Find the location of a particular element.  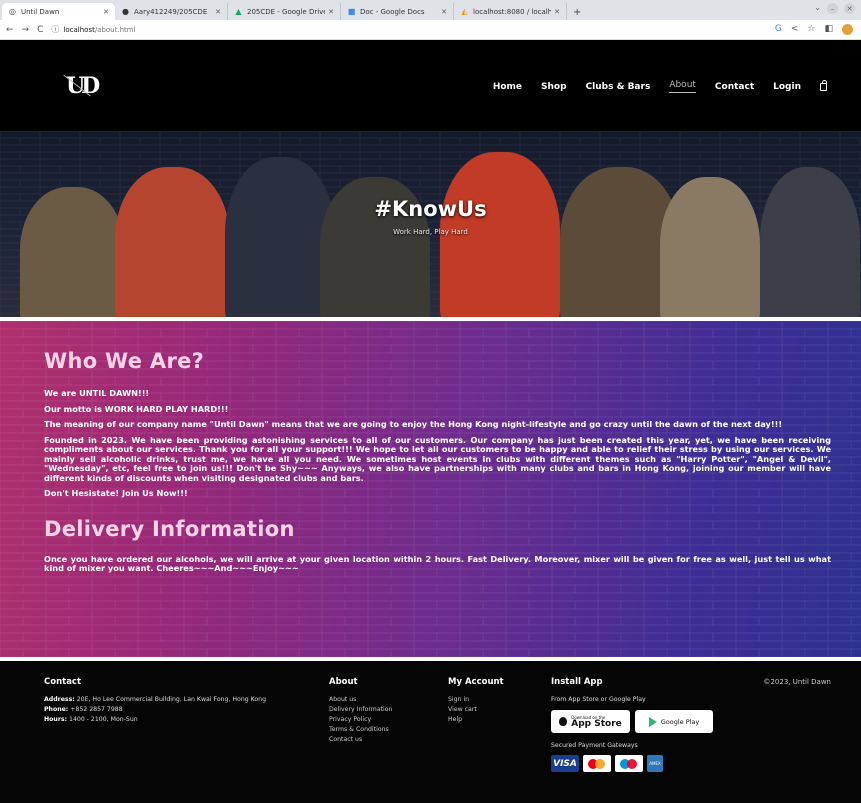

docs-icon: ■ is located at coordinates (351, 11).